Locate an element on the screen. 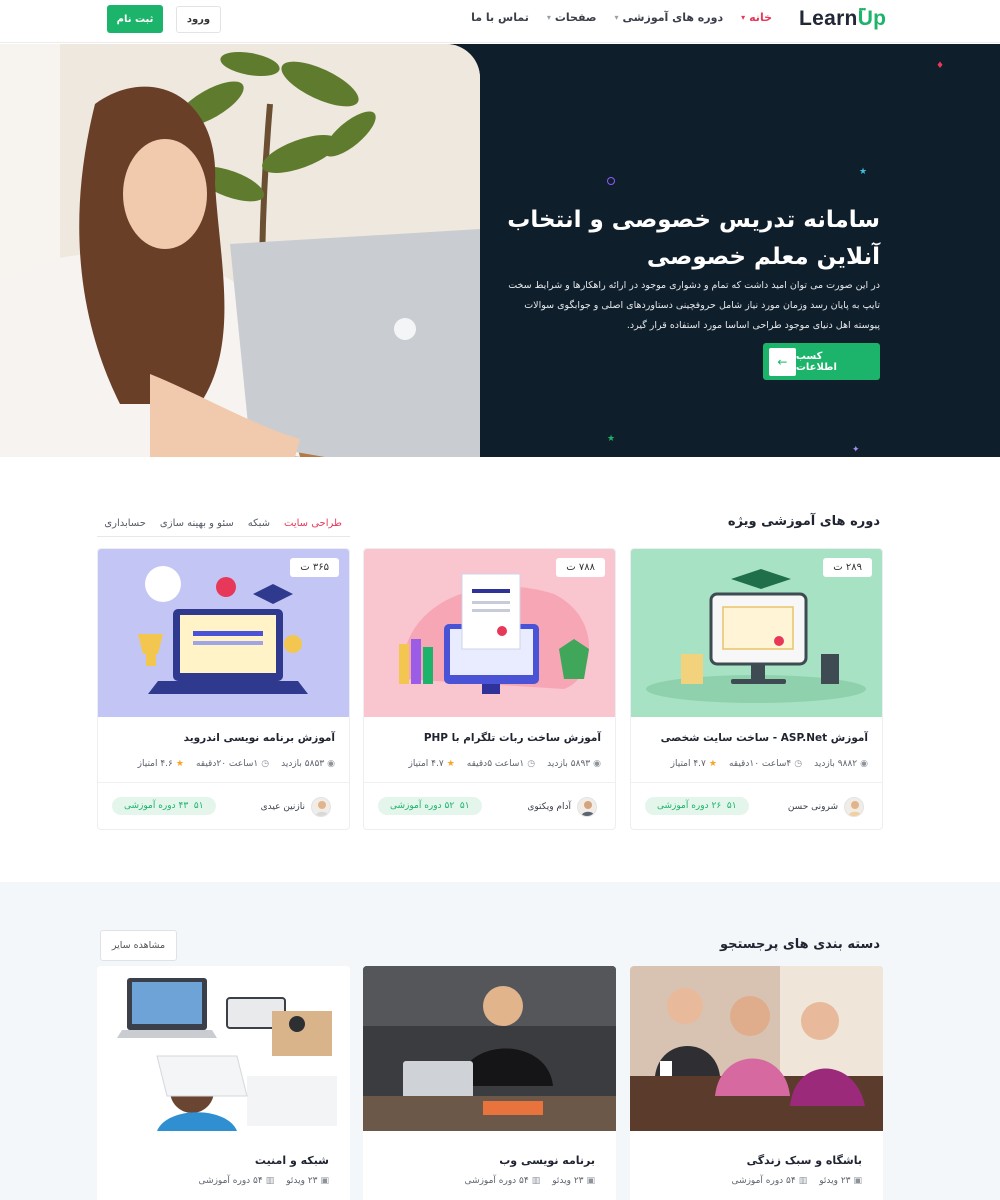 This screenshot has width=1000, height=1200. course-author: نازنین عیدی is located at coordinates (296, 807).